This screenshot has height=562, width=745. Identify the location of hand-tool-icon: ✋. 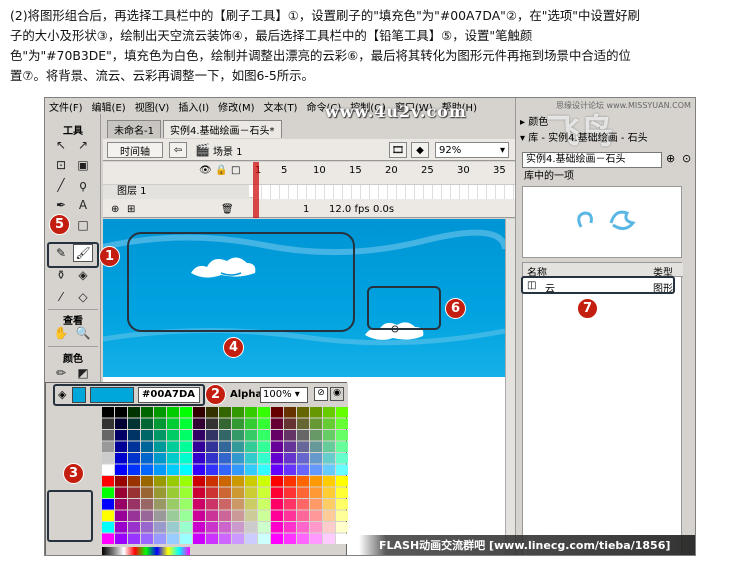
(61, 333).